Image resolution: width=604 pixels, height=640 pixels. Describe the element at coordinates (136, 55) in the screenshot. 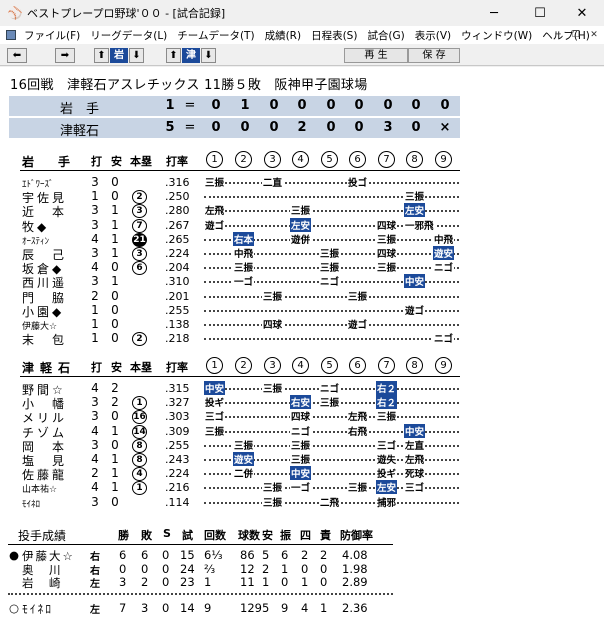

I see `team1-down-button: ⬇` at that location.